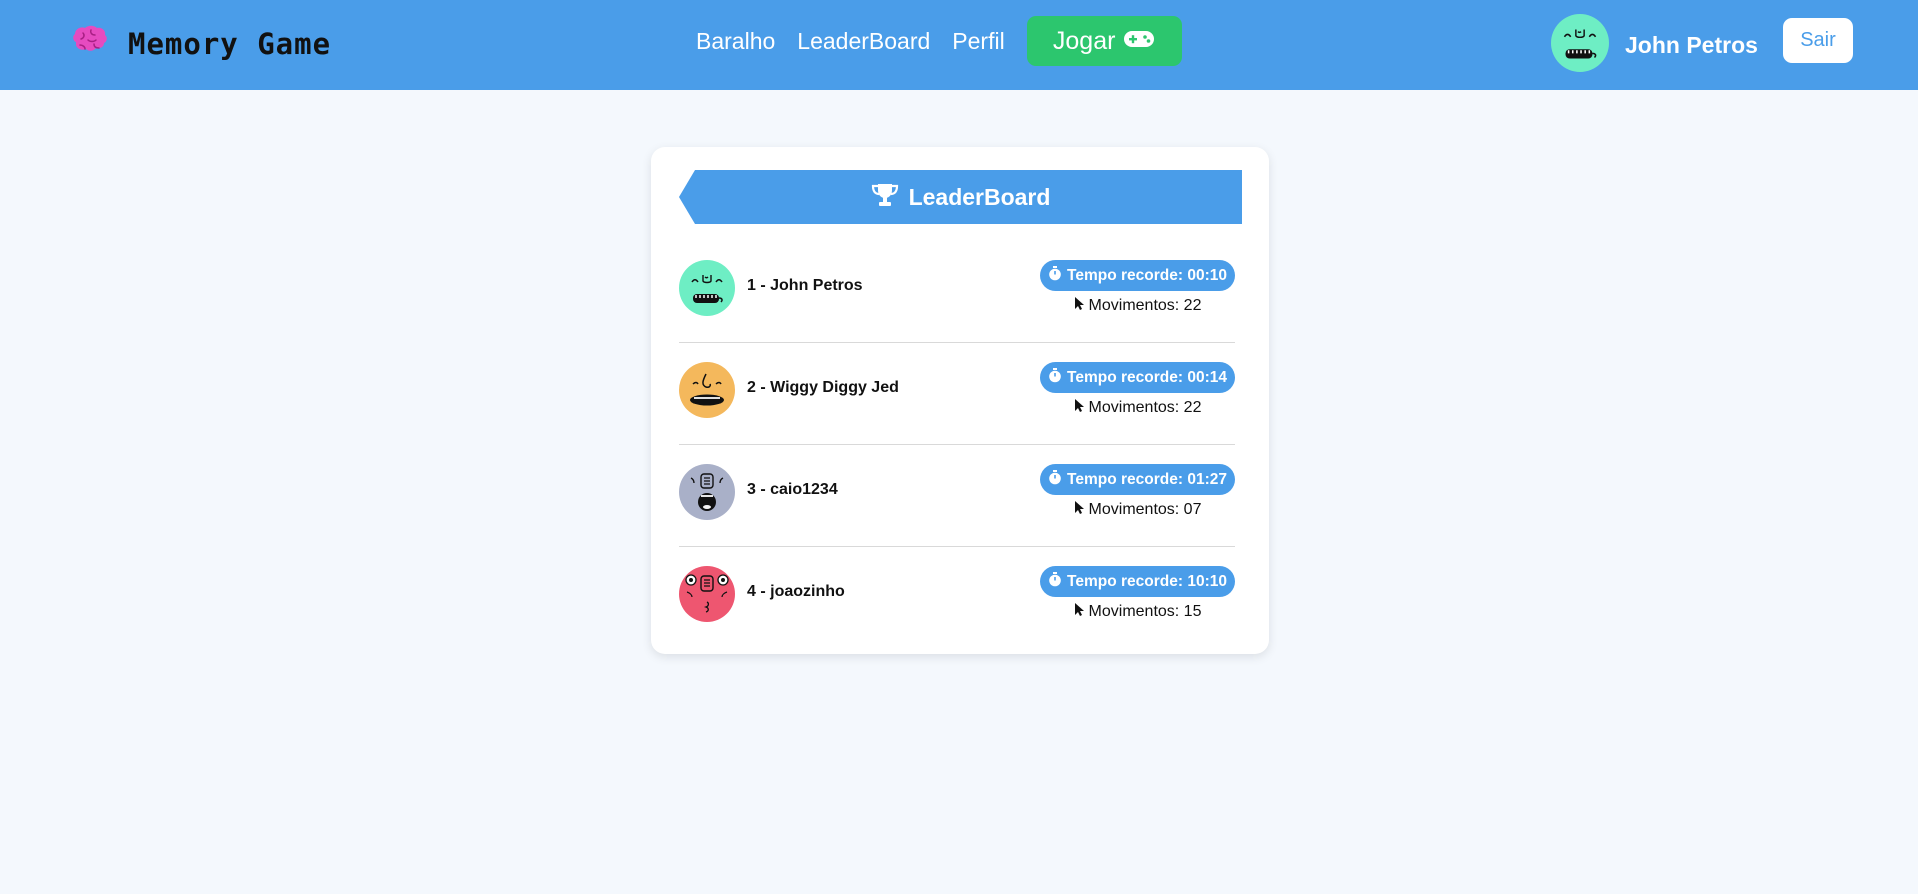 The width and height of the screenshot is (1918, 894). I want to click on logout-button: Sair, so click(1818, 40).